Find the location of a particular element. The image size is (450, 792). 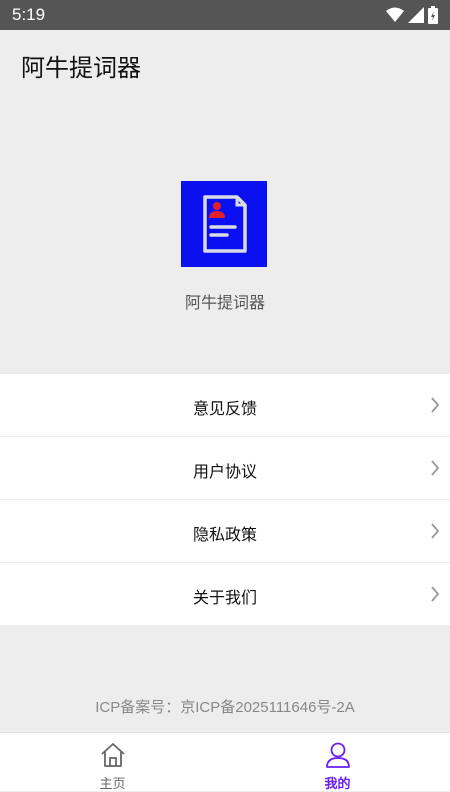

status-icons is located at coordinates (412, 15).